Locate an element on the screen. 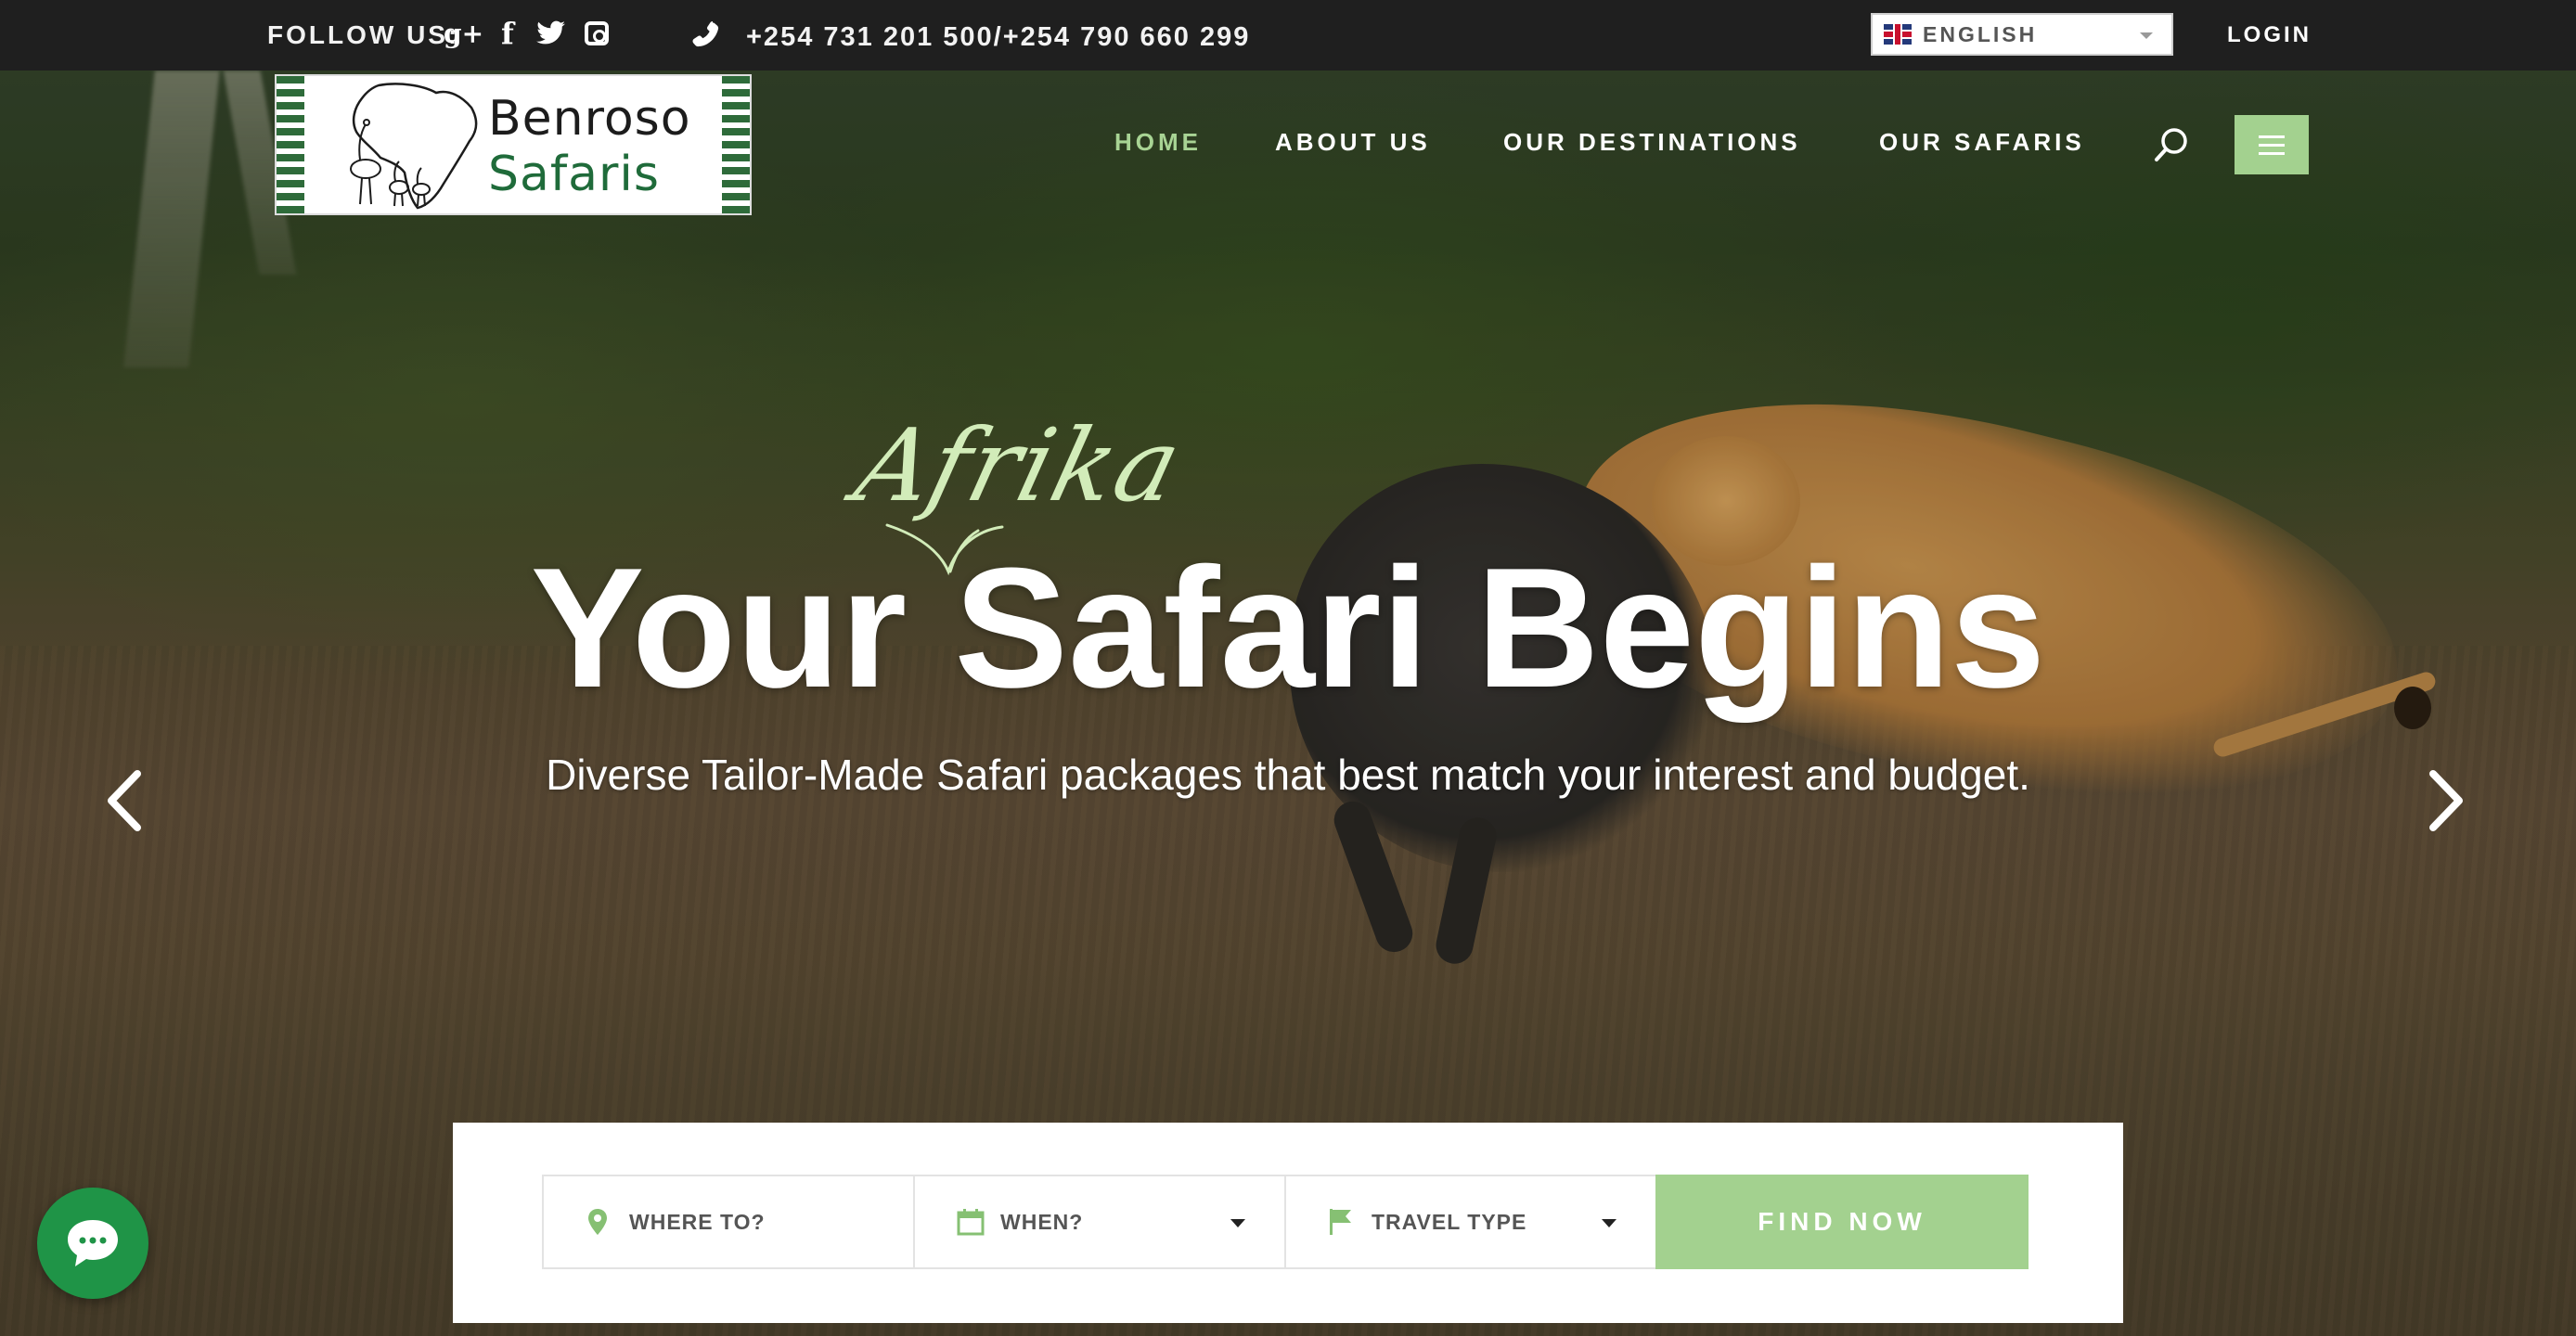 The height and width of the screenshot is (1336, 2576). travel-type-select: TRAVEL TYPE is located at coordinates (1470, 1222).